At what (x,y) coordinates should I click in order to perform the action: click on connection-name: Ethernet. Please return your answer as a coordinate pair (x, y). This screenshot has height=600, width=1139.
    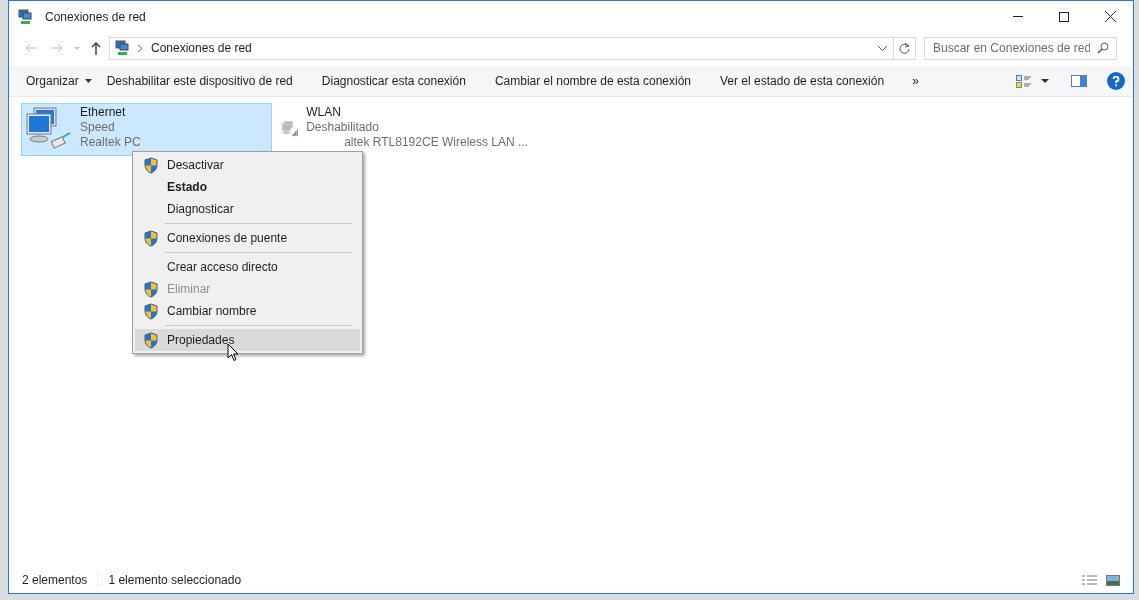
    Looking at the image, I should click on (103, 112).